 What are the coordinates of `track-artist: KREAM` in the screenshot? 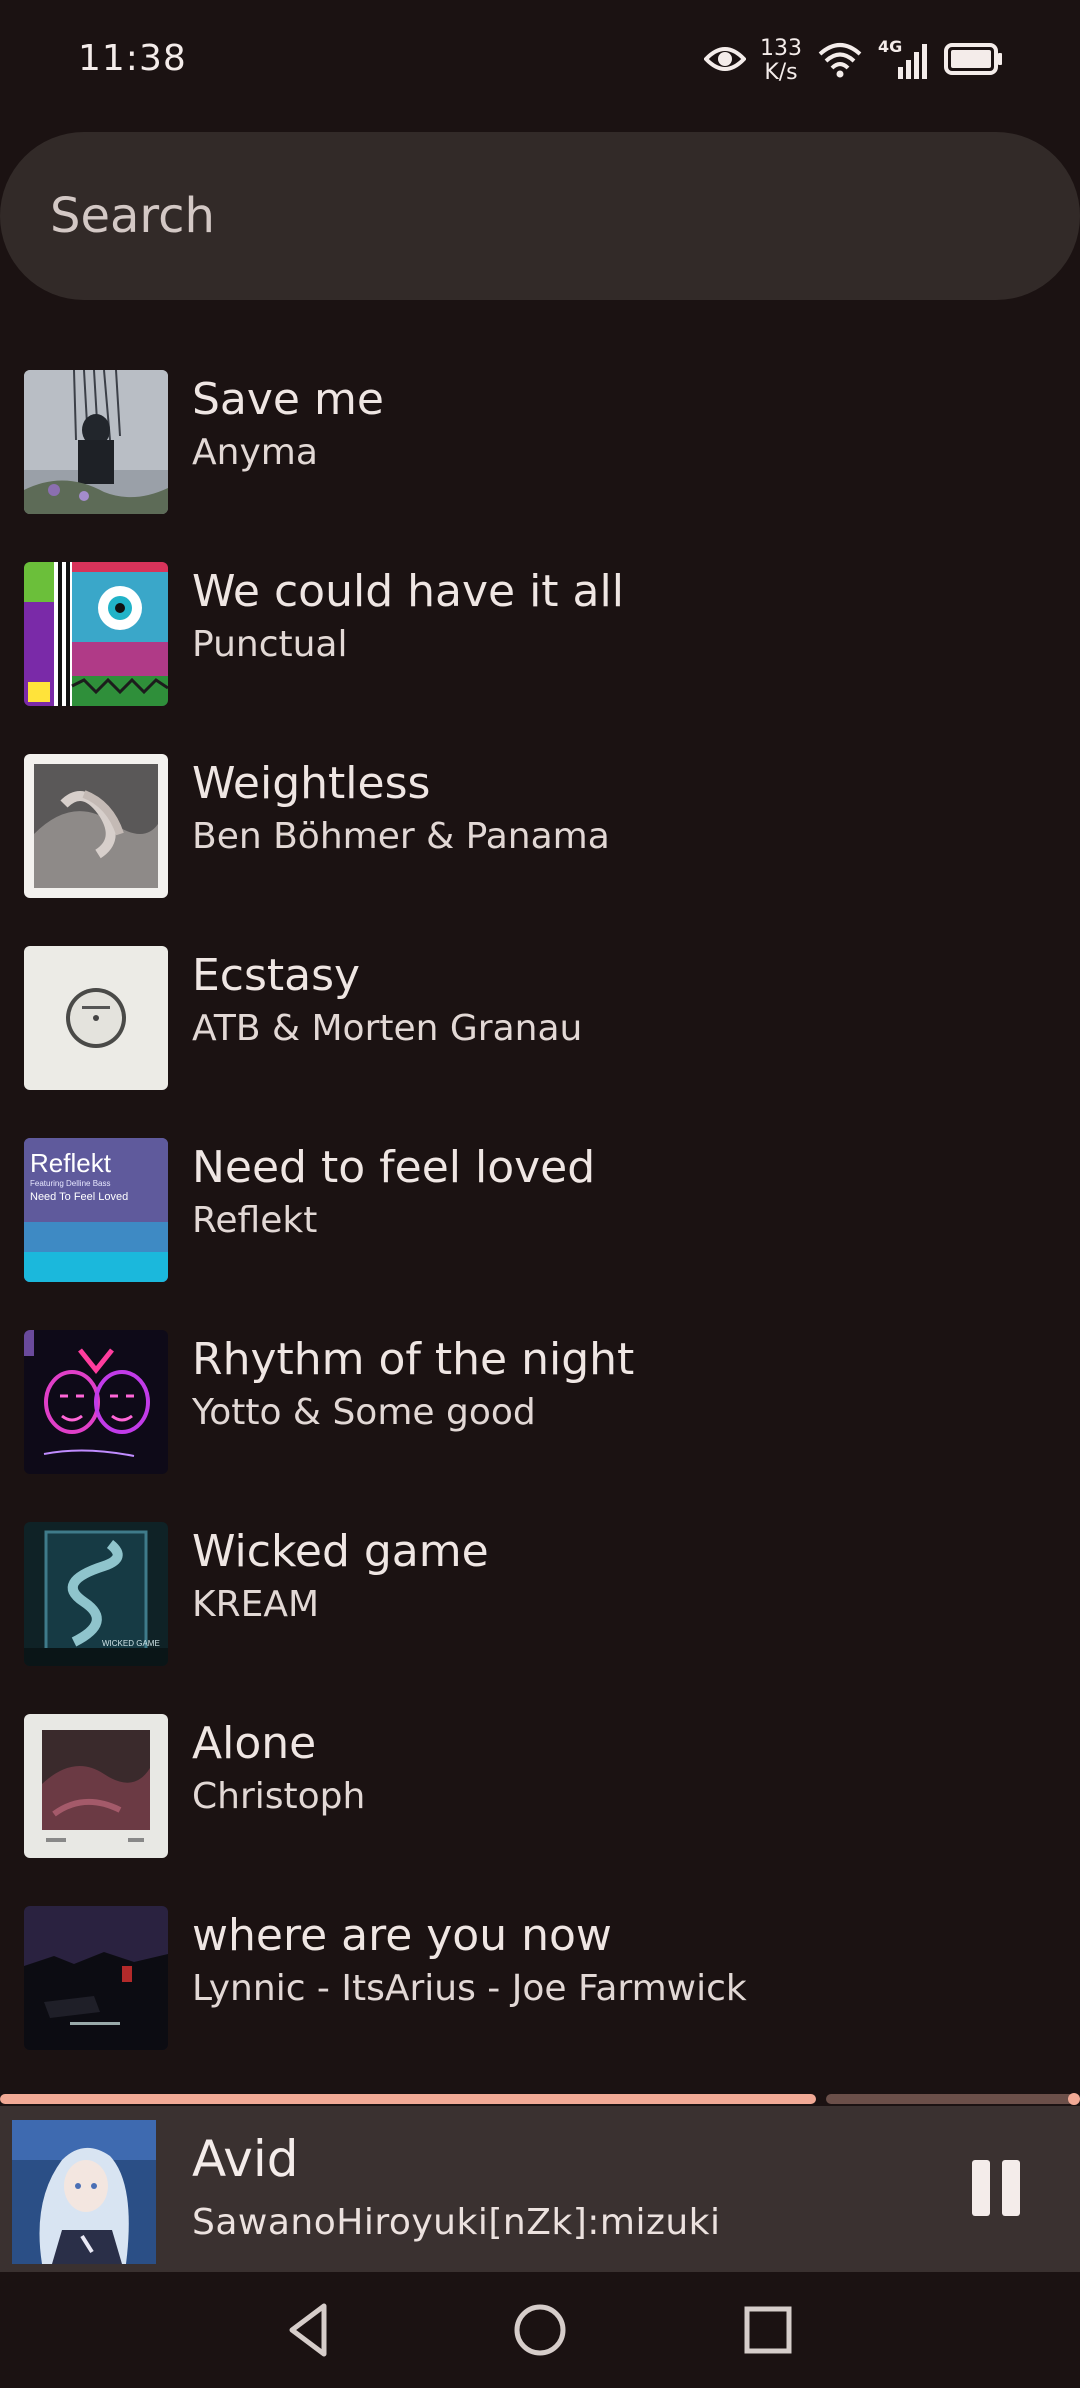 It's located at (256, 1604).